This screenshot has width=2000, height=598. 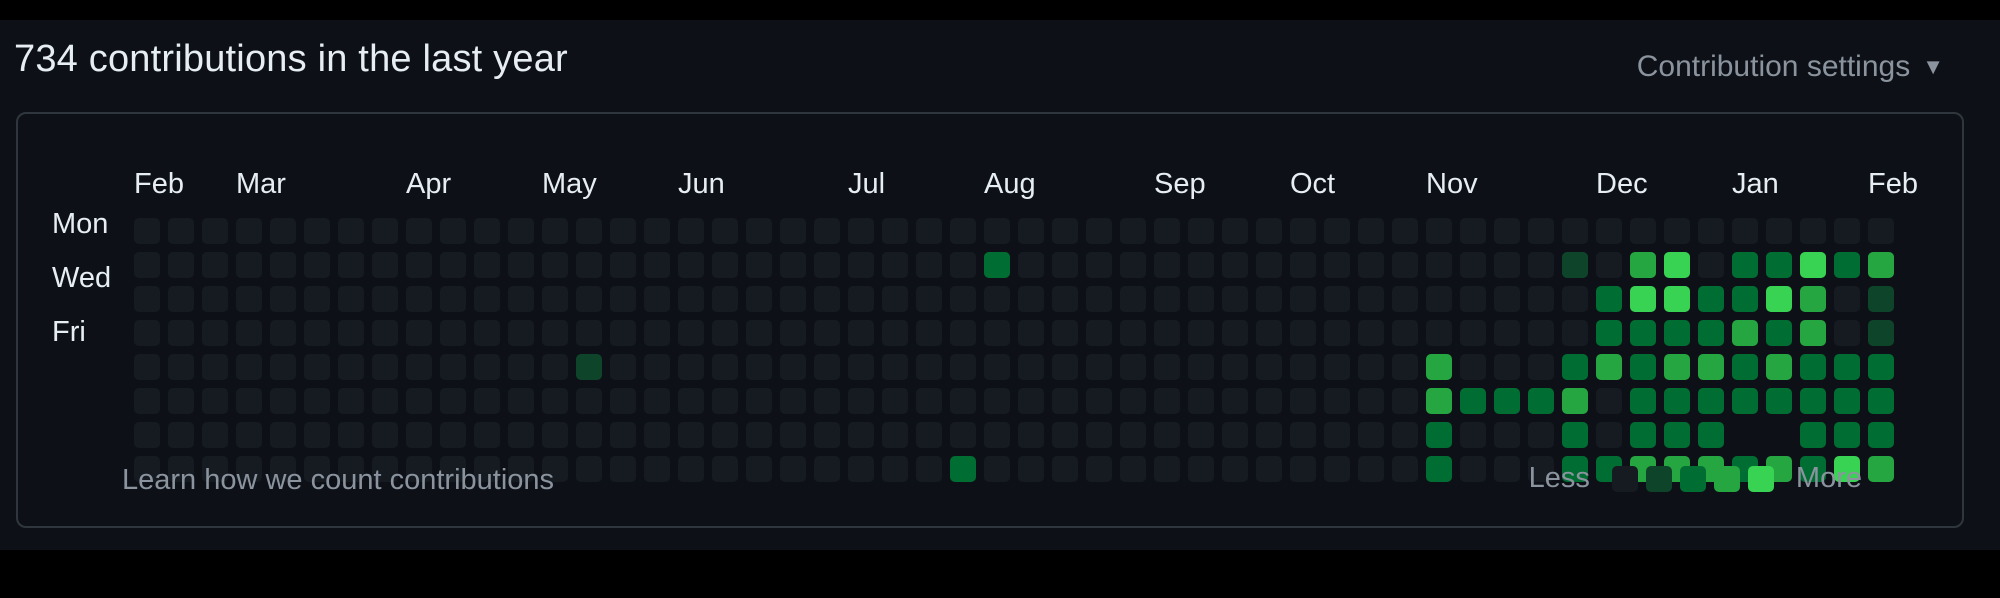 What do you see at coordinates (1790, 67) in the screenshot?
I see `contribution-settings-button: Contribution settings ▼` at bounding box center [1790, 67].